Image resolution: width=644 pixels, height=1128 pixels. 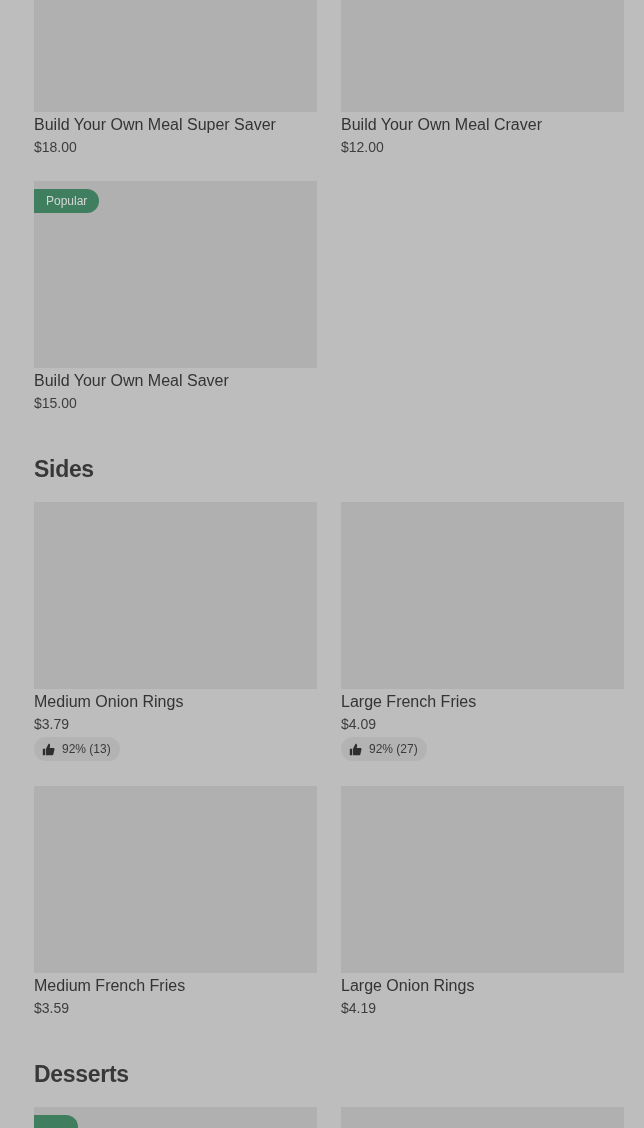 I want to click on rating-text: 92% (13), so click(x=86, y=749).